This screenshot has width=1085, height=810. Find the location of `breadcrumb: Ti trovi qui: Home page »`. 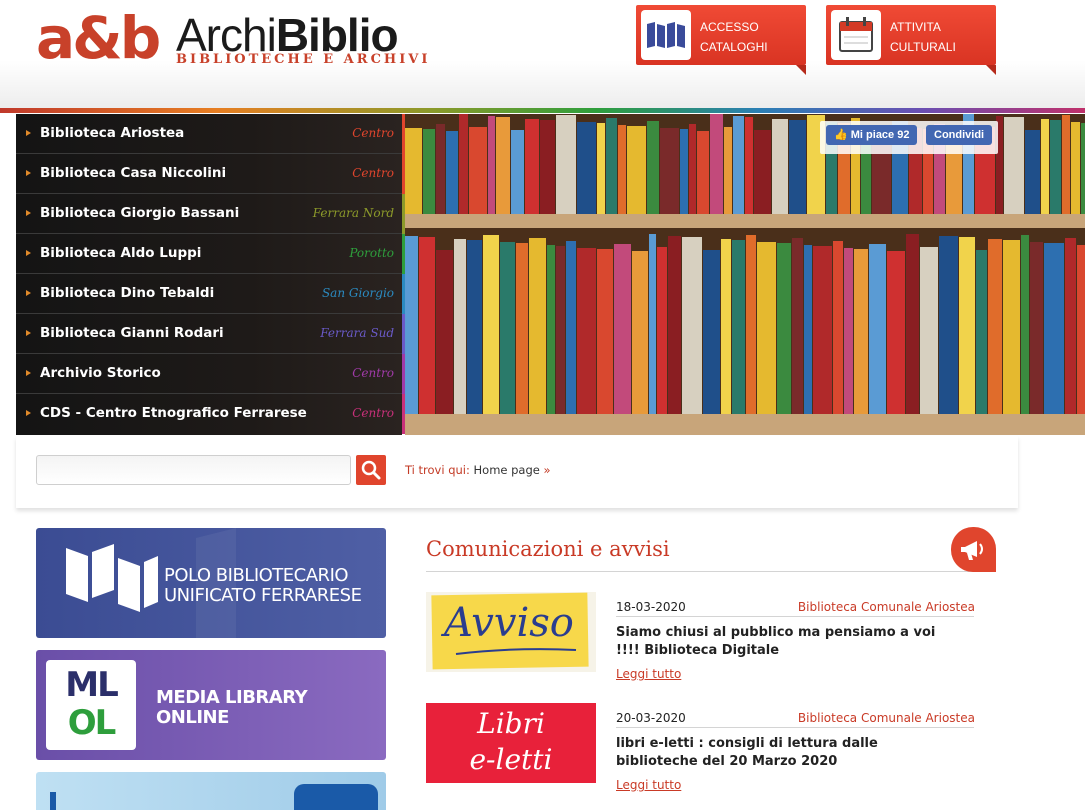

breadcrumb: Ti trovi qui: Home page » is located at coordinates (478, 470).